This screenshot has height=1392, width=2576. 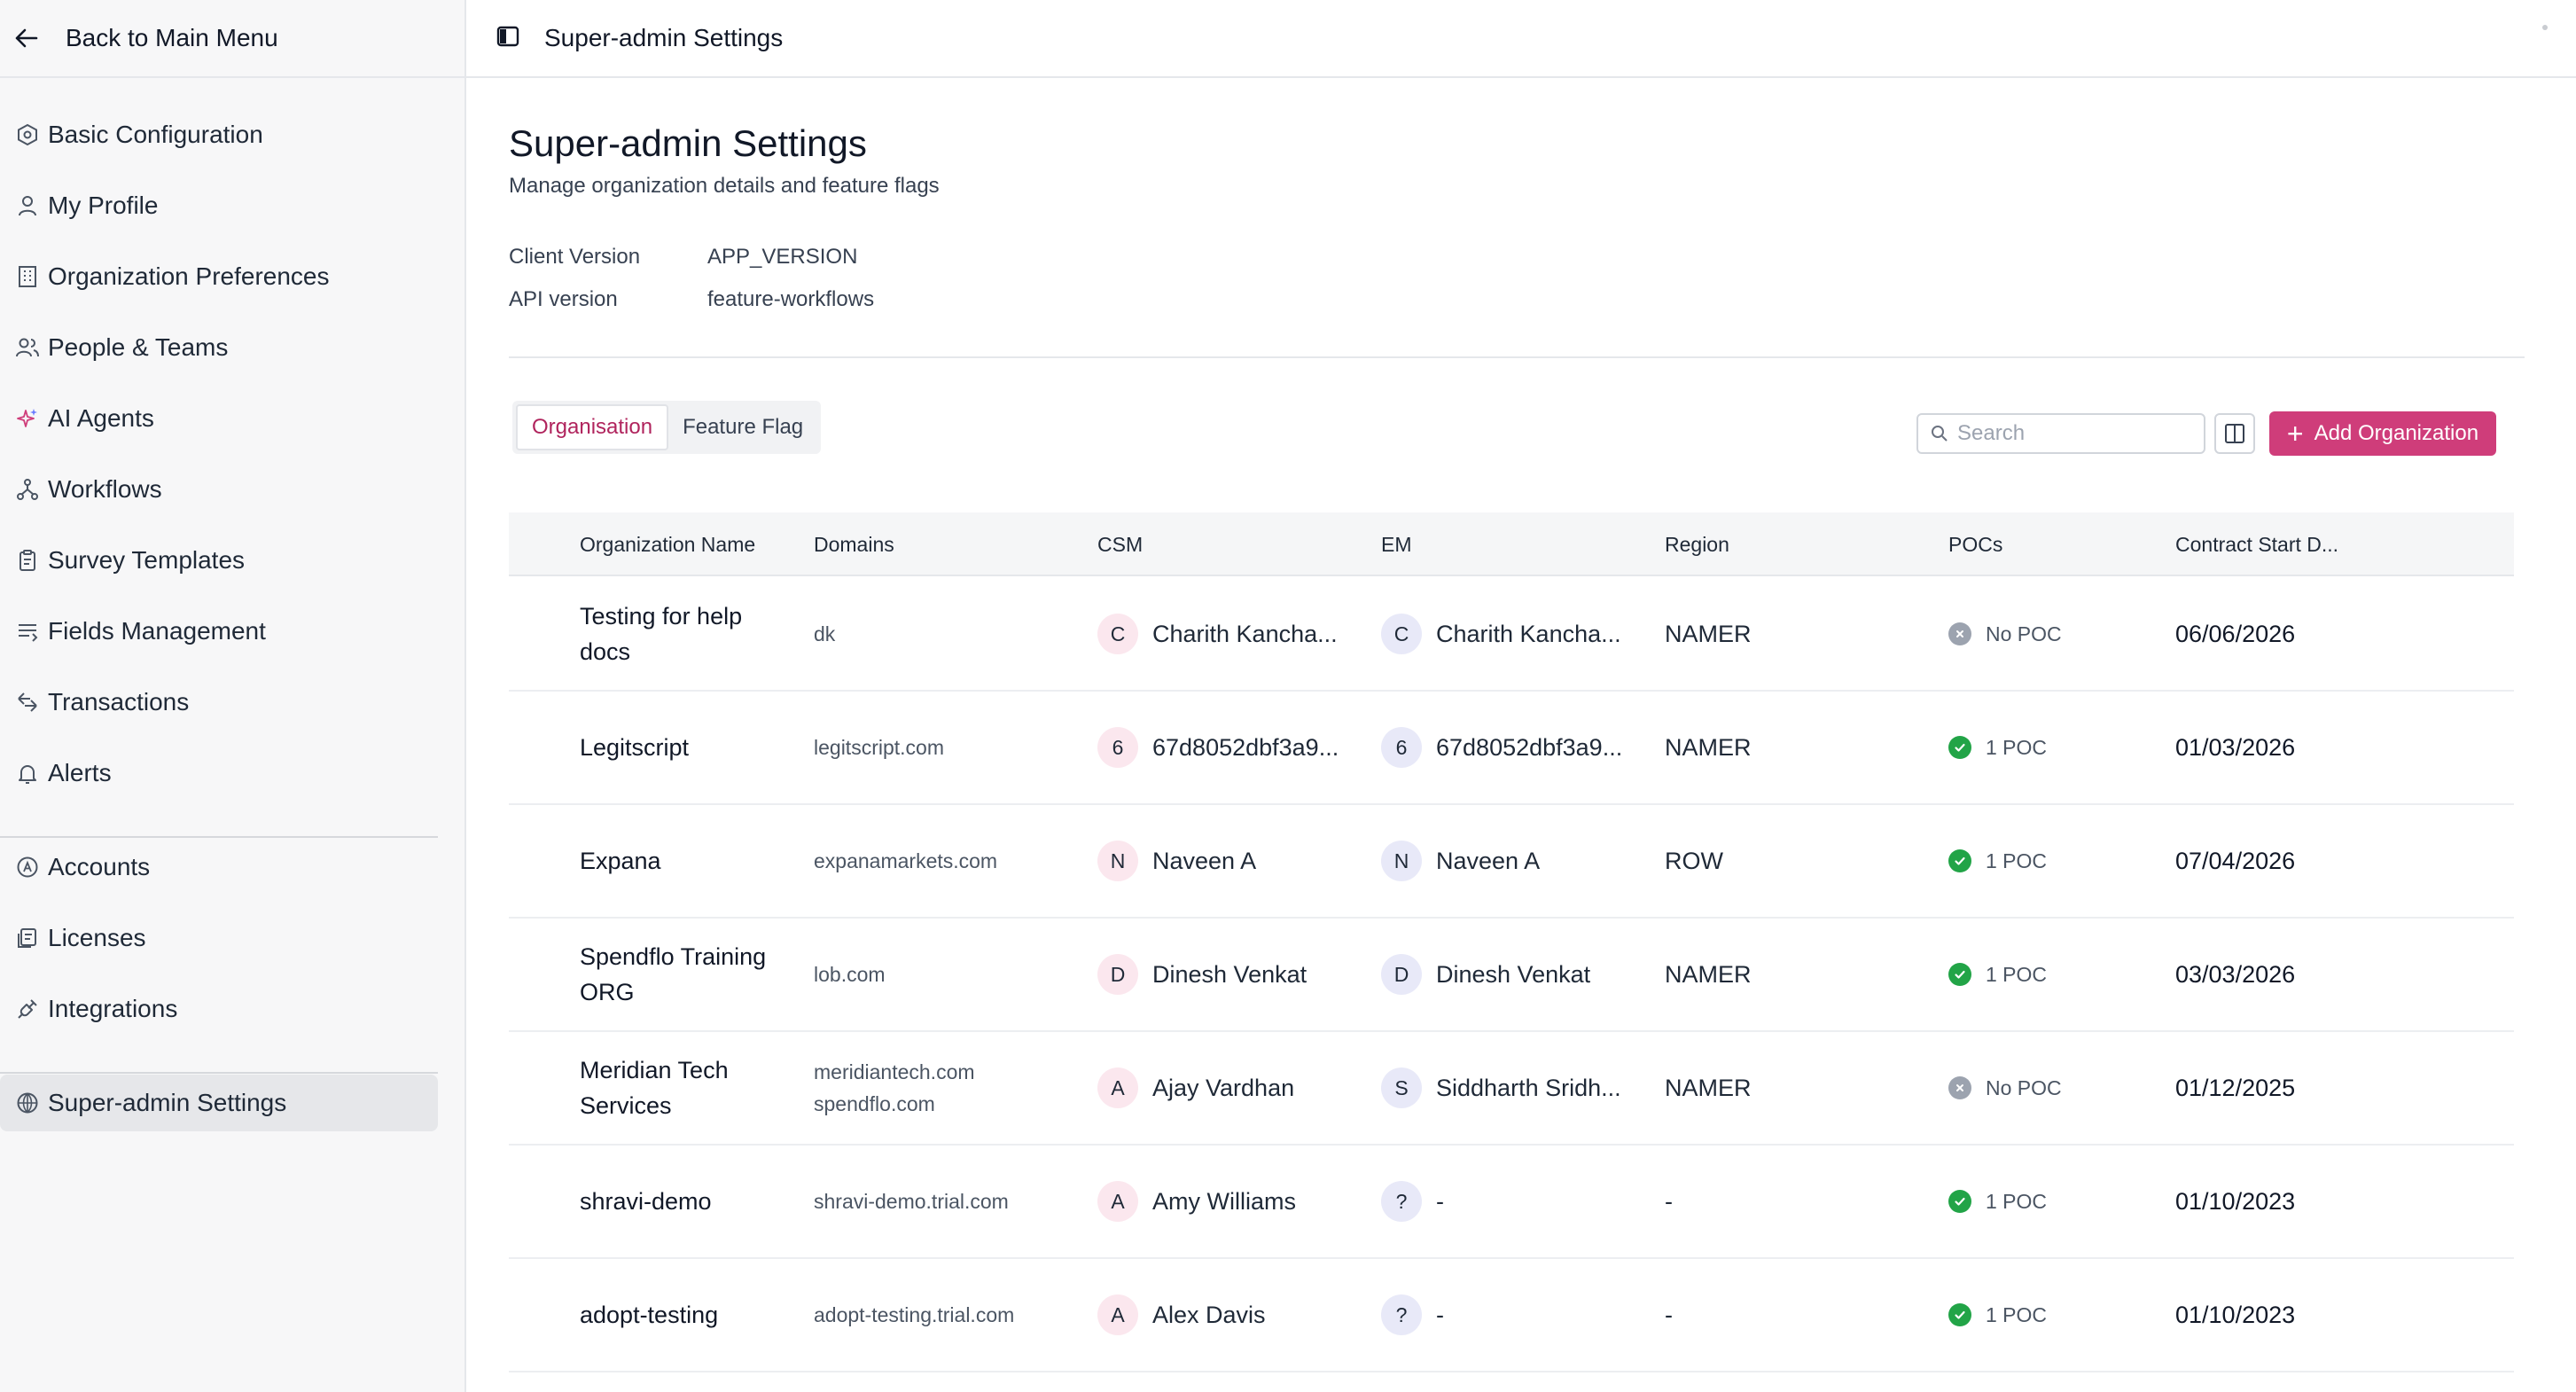 What do you see at coordinates (1396, 544) in the screenshot?
I see `column-header-em: EM` at bounding box center [1396, 544].